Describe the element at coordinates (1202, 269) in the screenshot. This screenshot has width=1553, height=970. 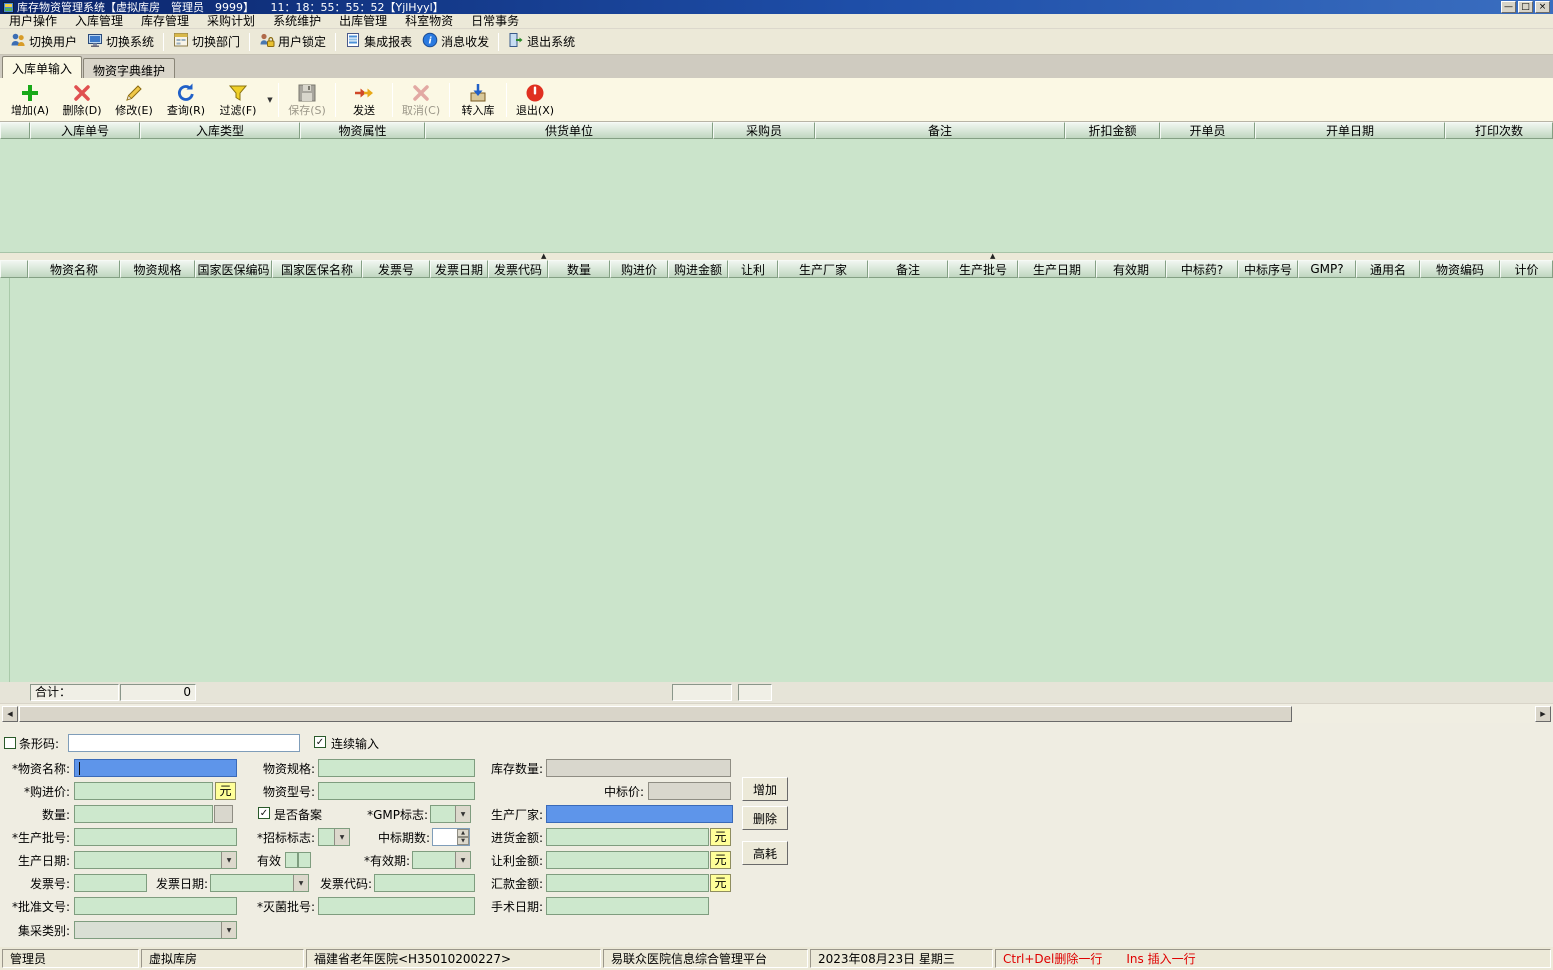
I see `detail-column-header: 中标药?` at that location.